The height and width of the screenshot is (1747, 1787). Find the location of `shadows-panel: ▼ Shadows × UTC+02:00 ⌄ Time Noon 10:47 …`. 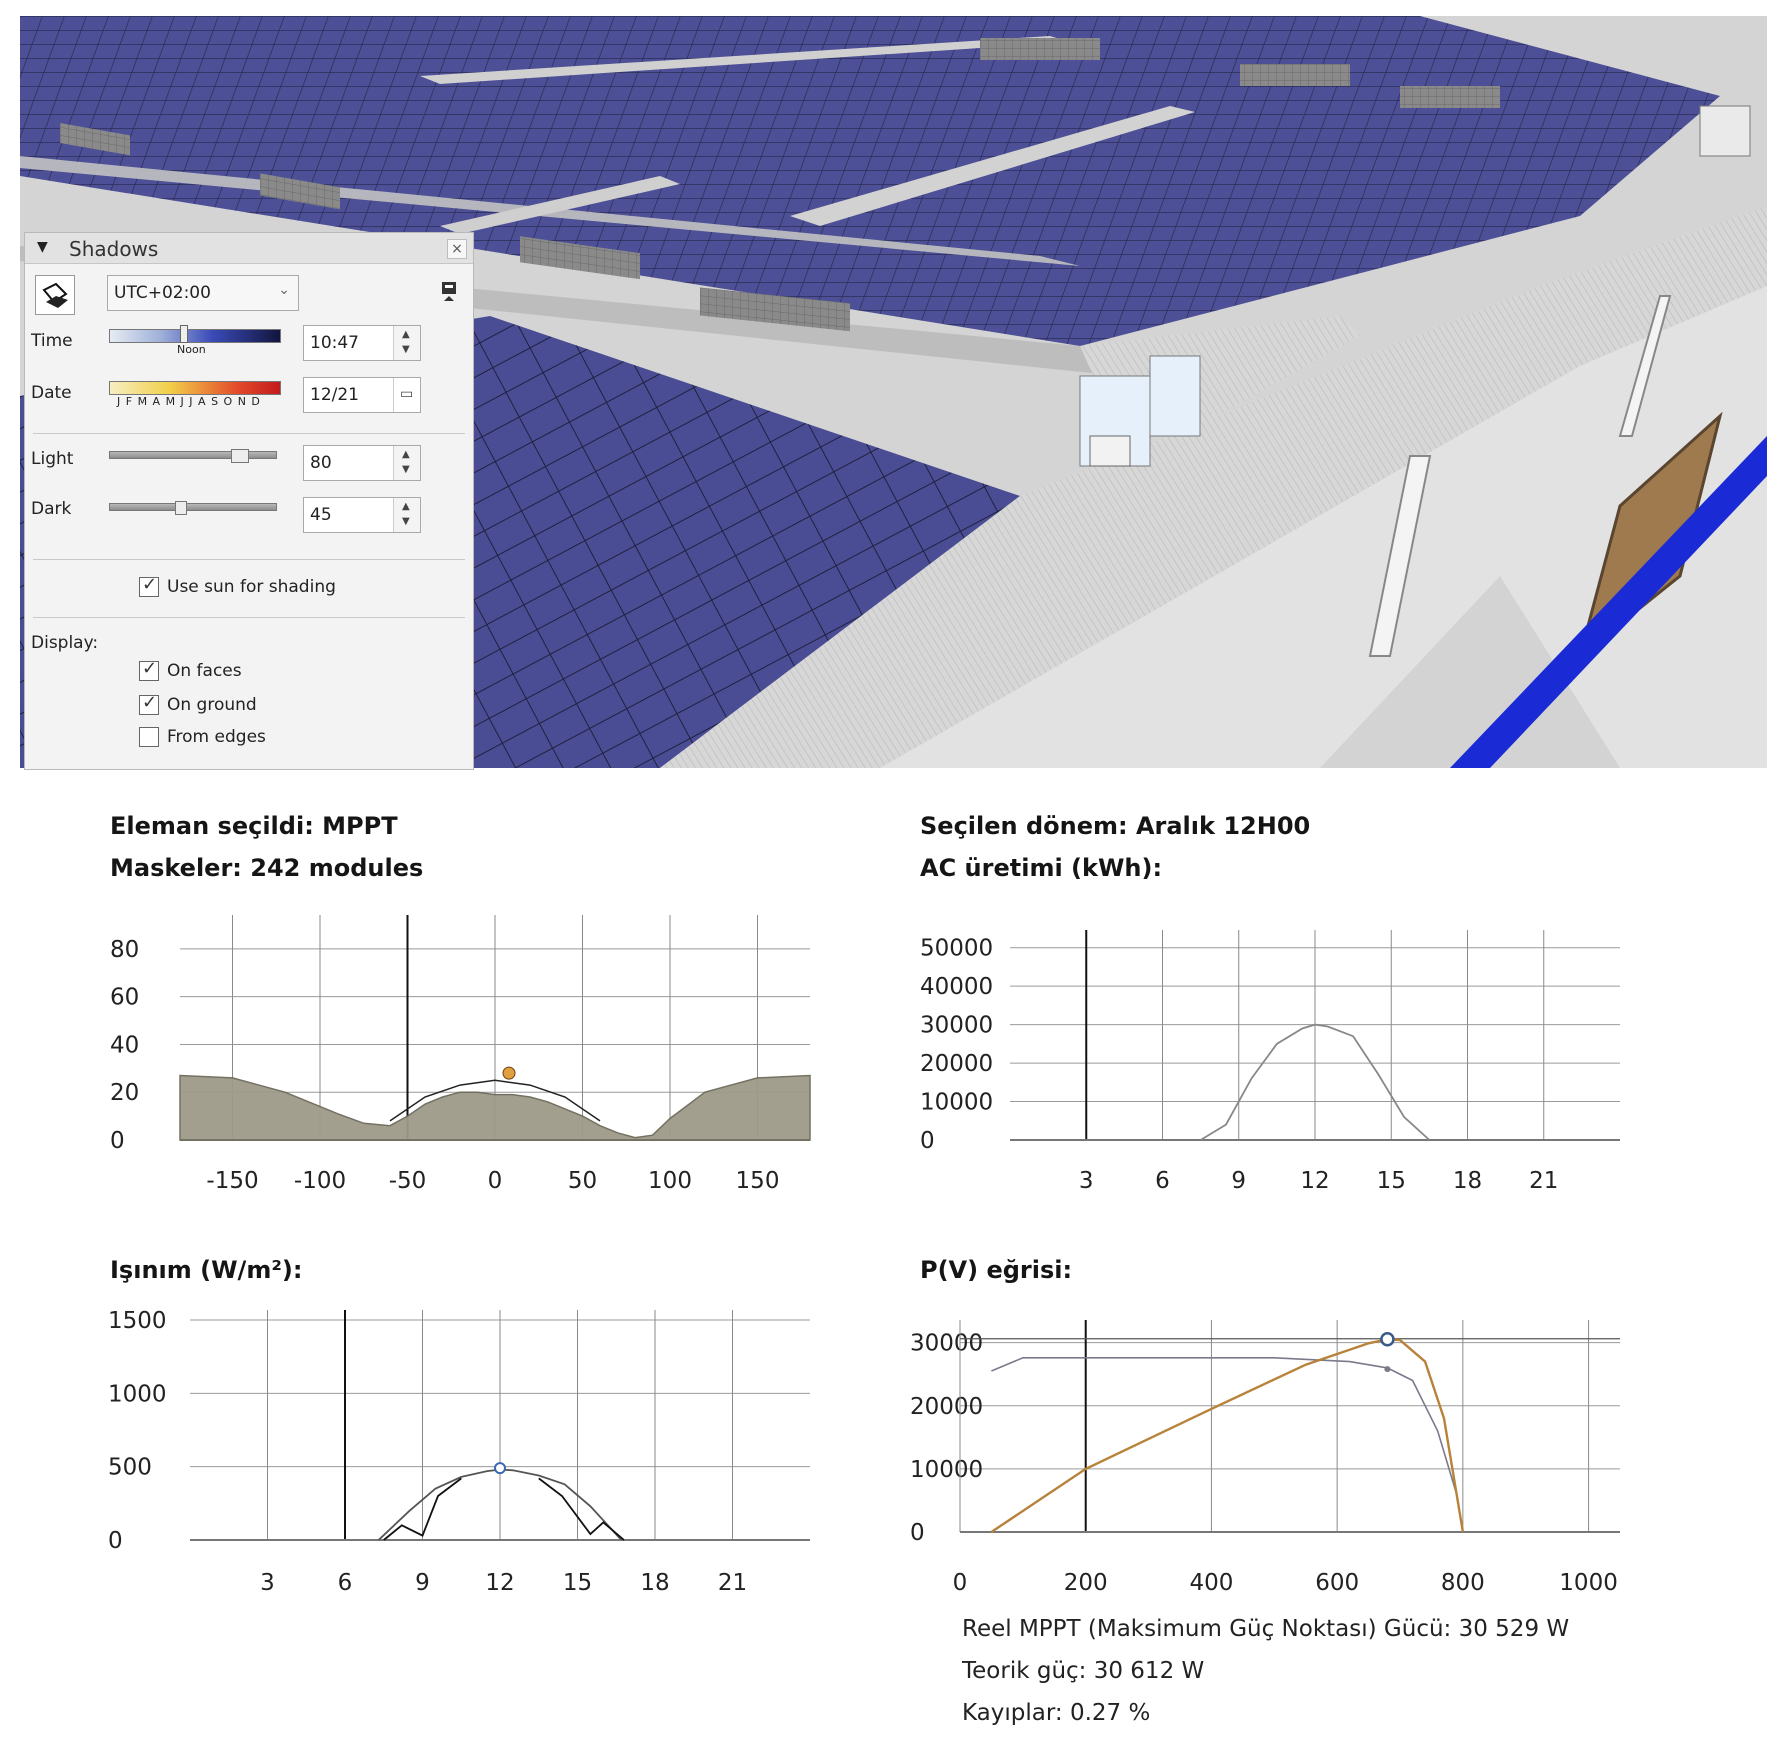

shadows-panel: ▼ Shadows × UTC+02:00 ⌄ Time Noon 10:47 … is located at coordinates (249, 501).